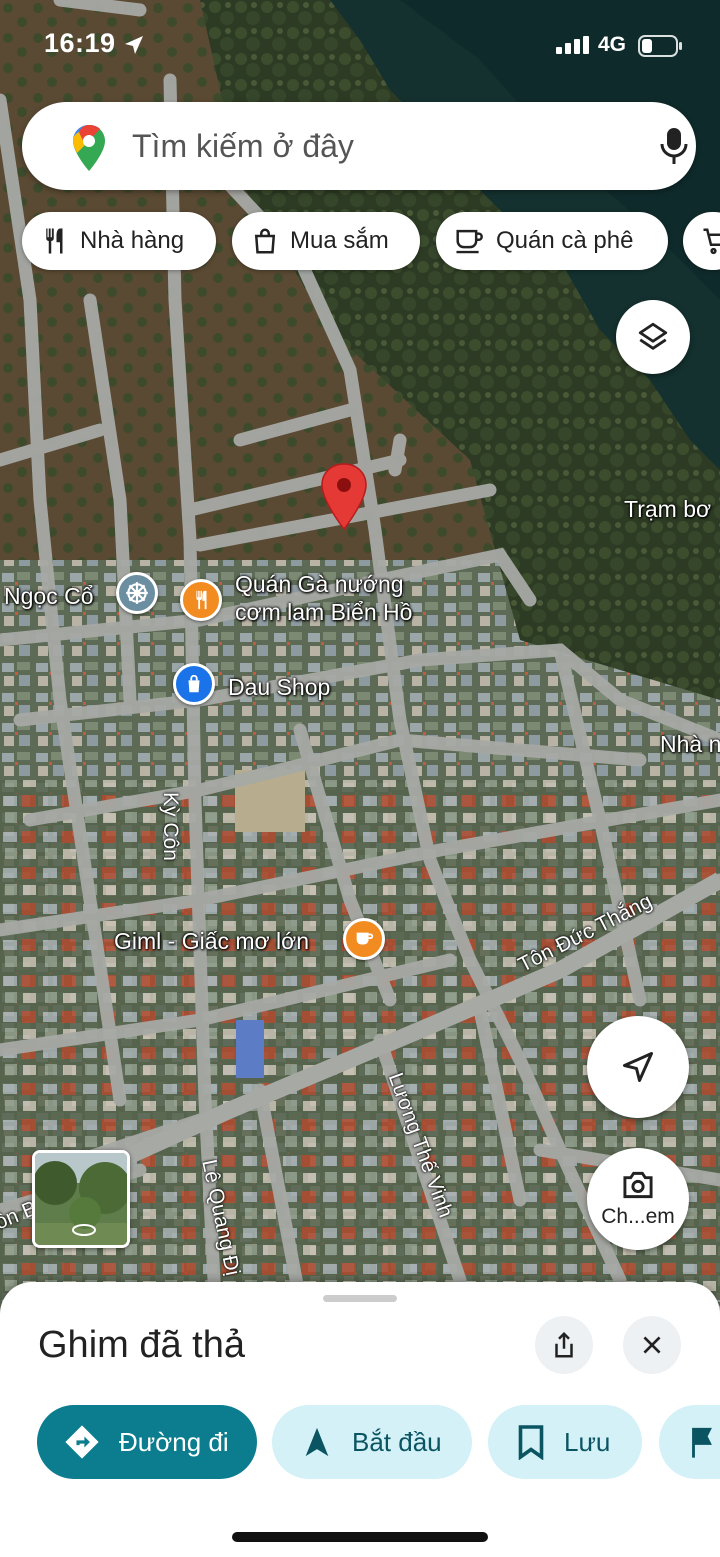 This screenshot has width=720, height=1557. Describe the element at coordinates (638, 1216) in the screenshot. I see `camera-search-label: Ch...em` at that location.